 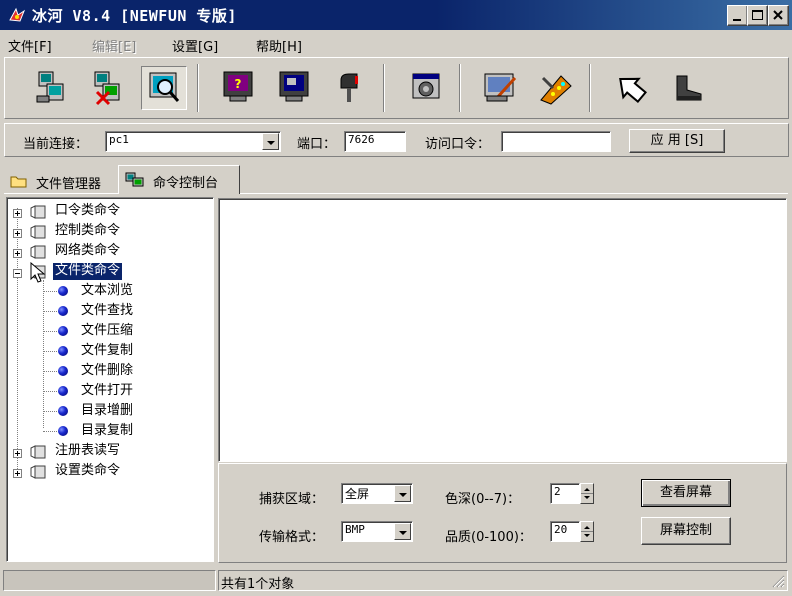 What do you see at coordinates (375, 141) in the screenshot?
I see `port-input: 7626` at bounding box center [375, 141].